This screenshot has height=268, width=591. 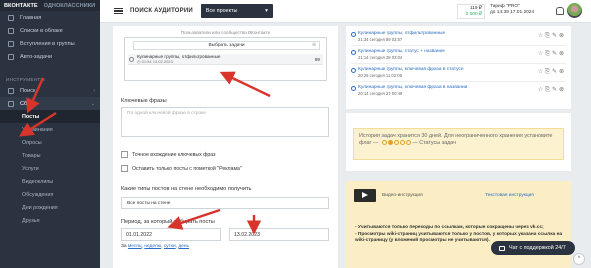 I want to click on instruction-links: Видео-инструкция Текстовая инструкция, so click(x=458, y=196).